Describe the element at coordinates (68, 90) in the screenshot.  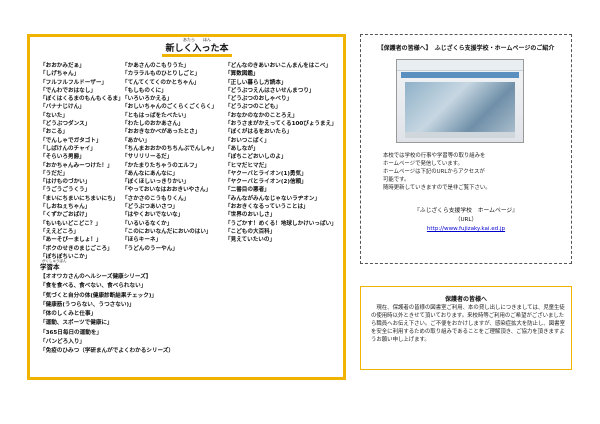
I see `book-title-item: 「でんわでおはなし」` at that location.